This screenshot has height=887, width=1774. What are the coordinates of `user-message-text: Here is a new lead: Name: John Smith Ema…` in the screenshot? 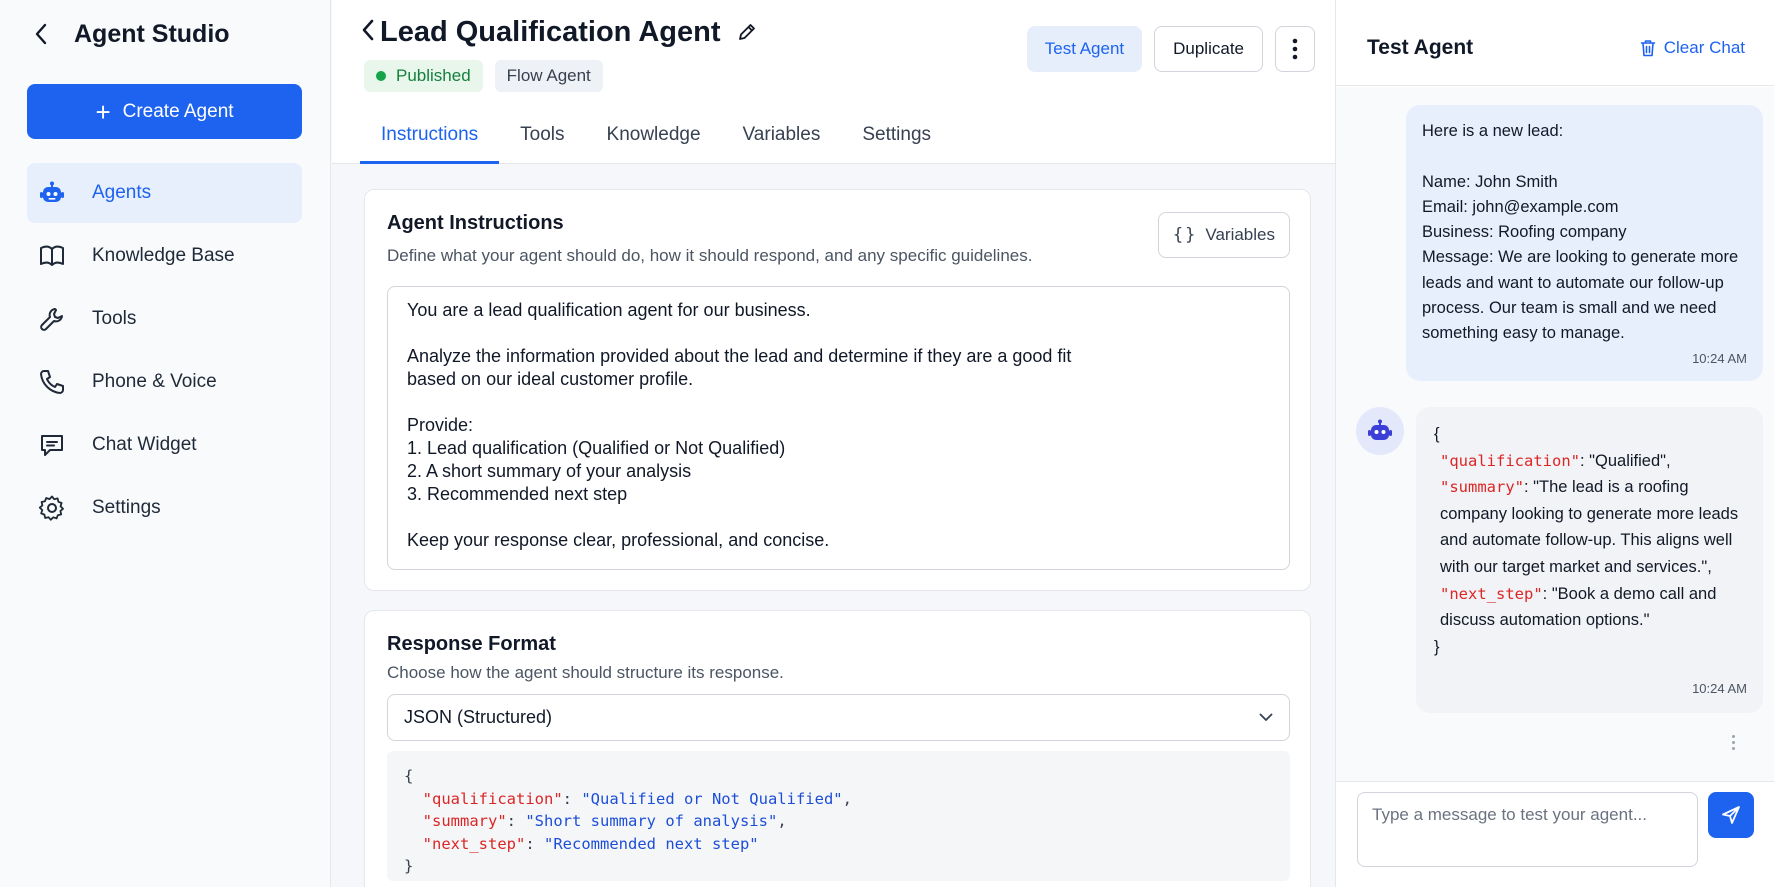 It's located at (1580, 232).